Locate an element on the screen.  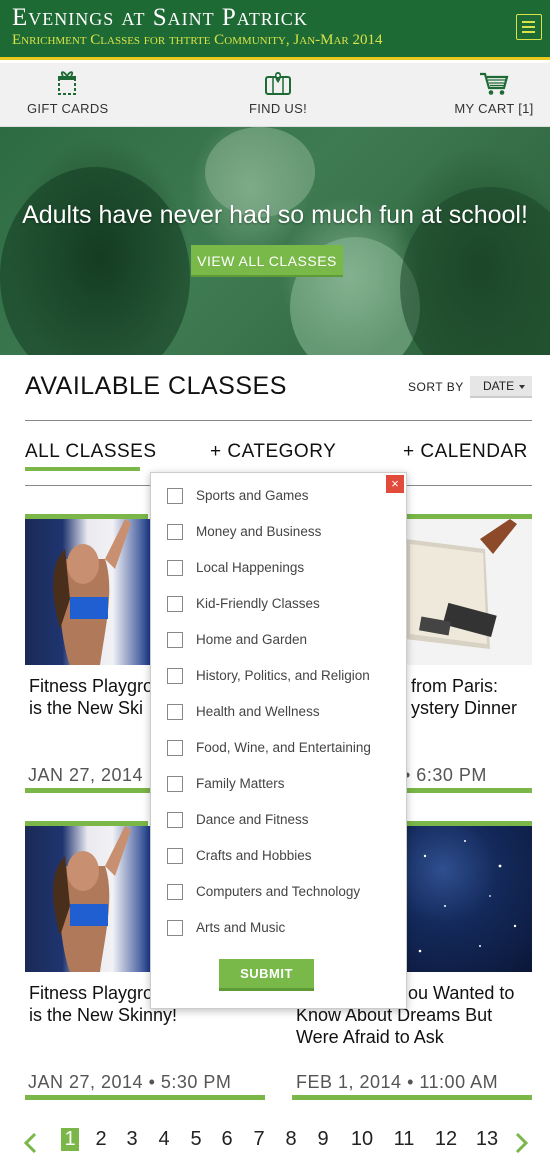
close-icon: × is located at coordinates (395, 484).